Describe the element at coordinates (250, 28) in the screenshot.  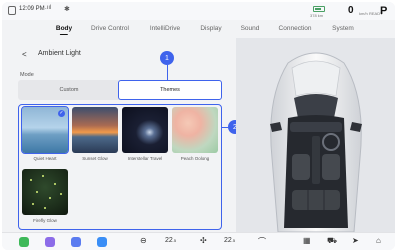
I see `tab-sound: Sound` at that location.